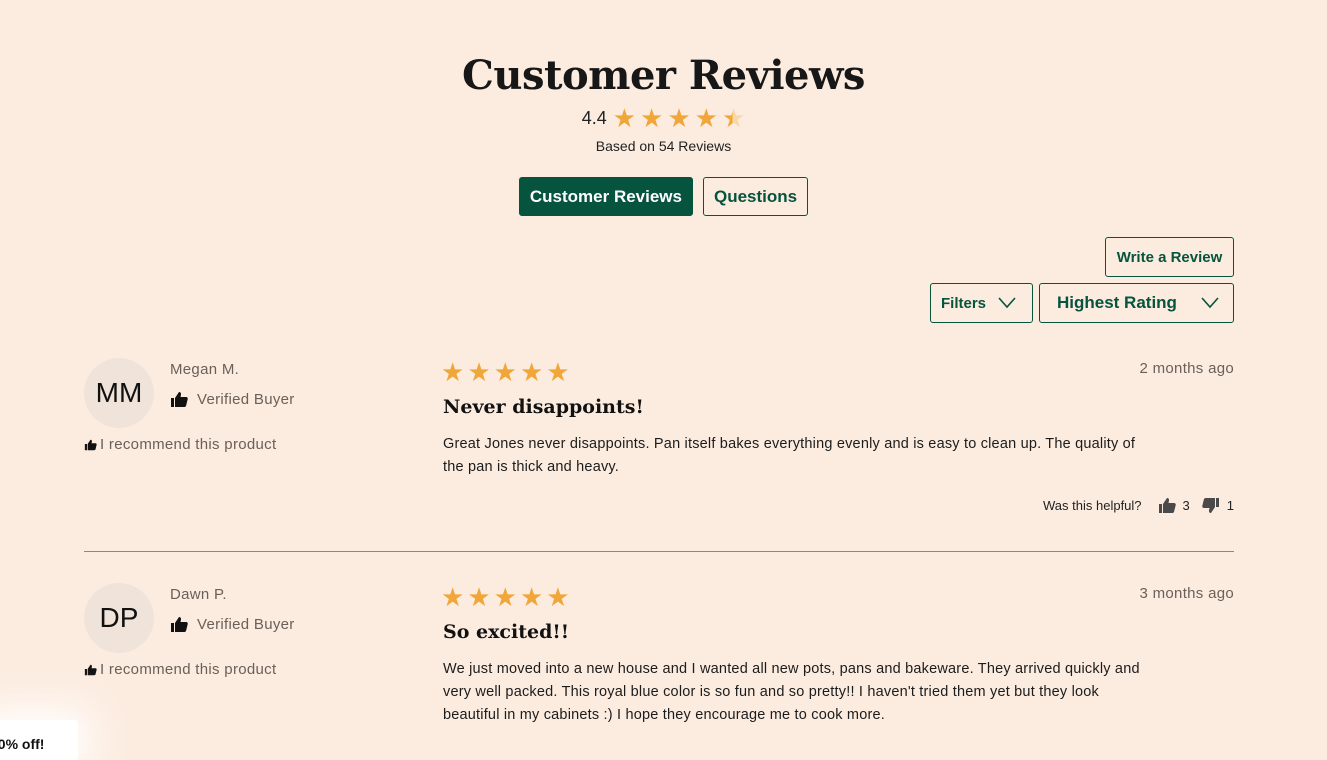 The image size is (1327, 760). Describe the element at coordinates (663, 75) in the screenshot. I see `page-title: Customer Reviews` at that location.